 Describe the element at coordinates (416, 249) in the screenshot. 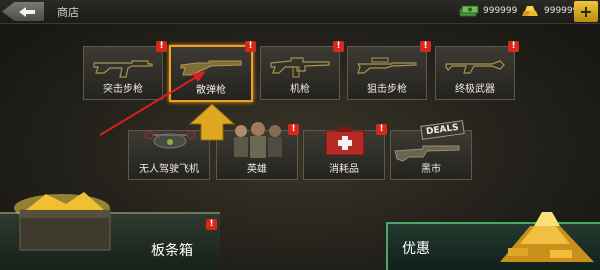

I see `deals-label: 优惠` at that location.